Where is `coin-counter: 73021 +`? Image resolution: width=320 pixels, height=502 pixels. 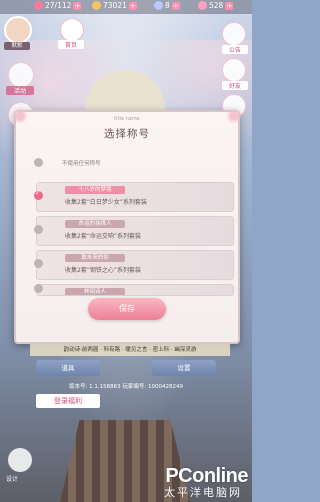 coin-counter: 73021 + is located at coordinates (114, 5).